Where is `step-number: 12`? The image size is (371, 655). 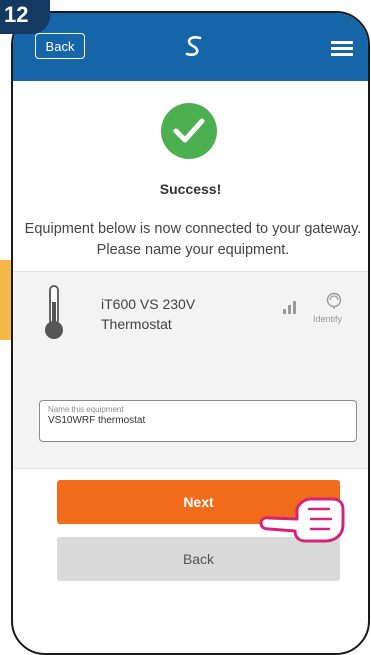 step-number: 12 is located at coordinates (16, 14).